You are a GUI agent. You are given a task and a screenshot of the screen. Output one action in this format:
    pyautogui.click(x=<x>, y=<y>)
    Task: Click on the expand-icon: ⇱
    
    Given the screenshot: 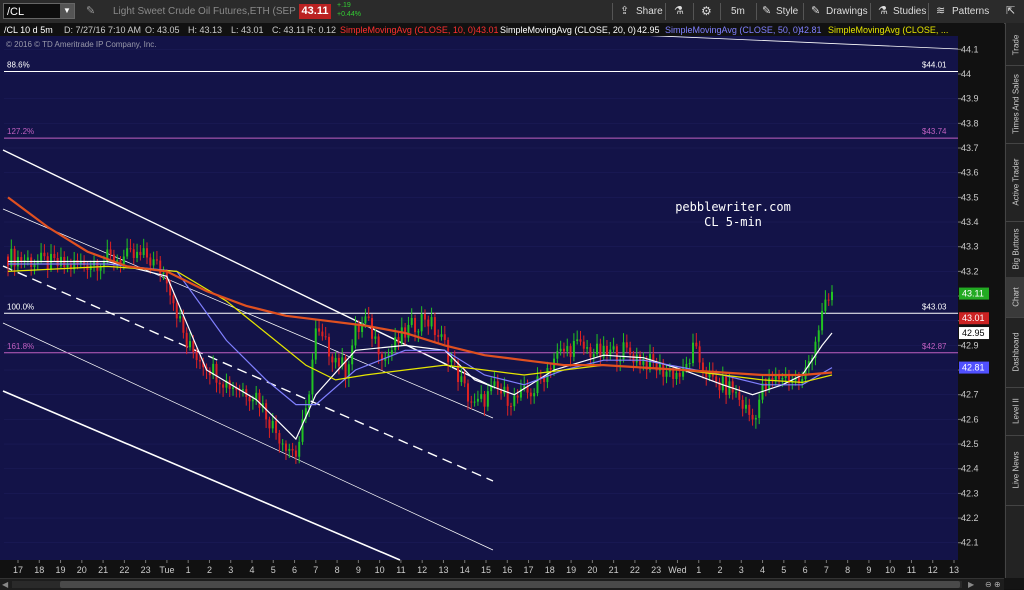 What is the action you would take?
    pyautogui.click(x=1010, y=11)
    